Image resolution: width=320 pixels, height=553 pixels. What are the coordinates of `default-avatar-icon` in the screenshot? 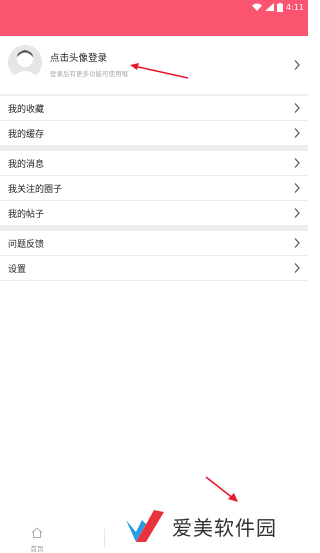 It's located at (25, 62).